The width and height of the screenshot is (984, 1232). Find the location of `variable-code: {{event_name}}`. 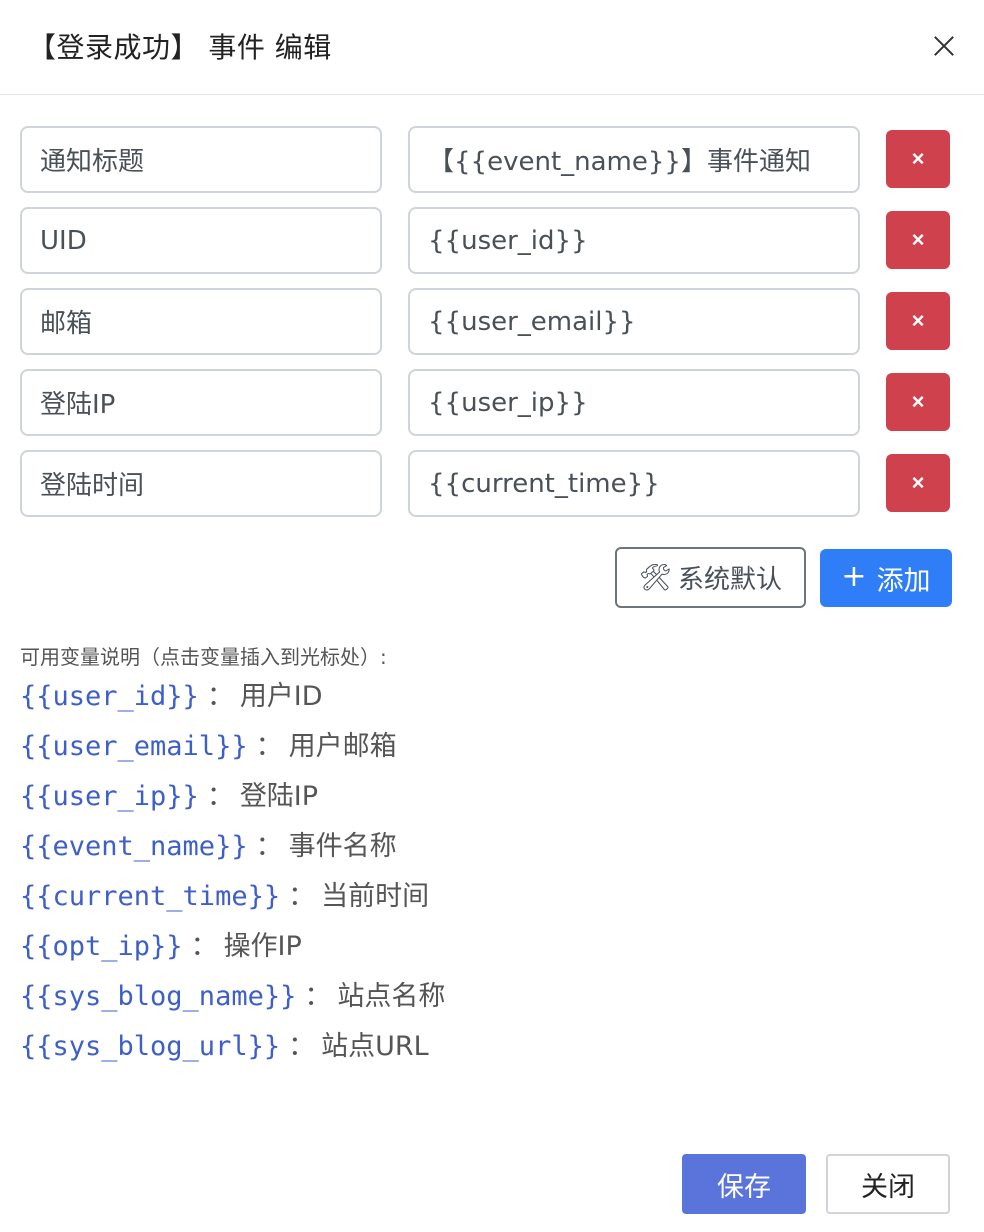

variable-code: {{event_name}} is located at coordinates (134, 846).